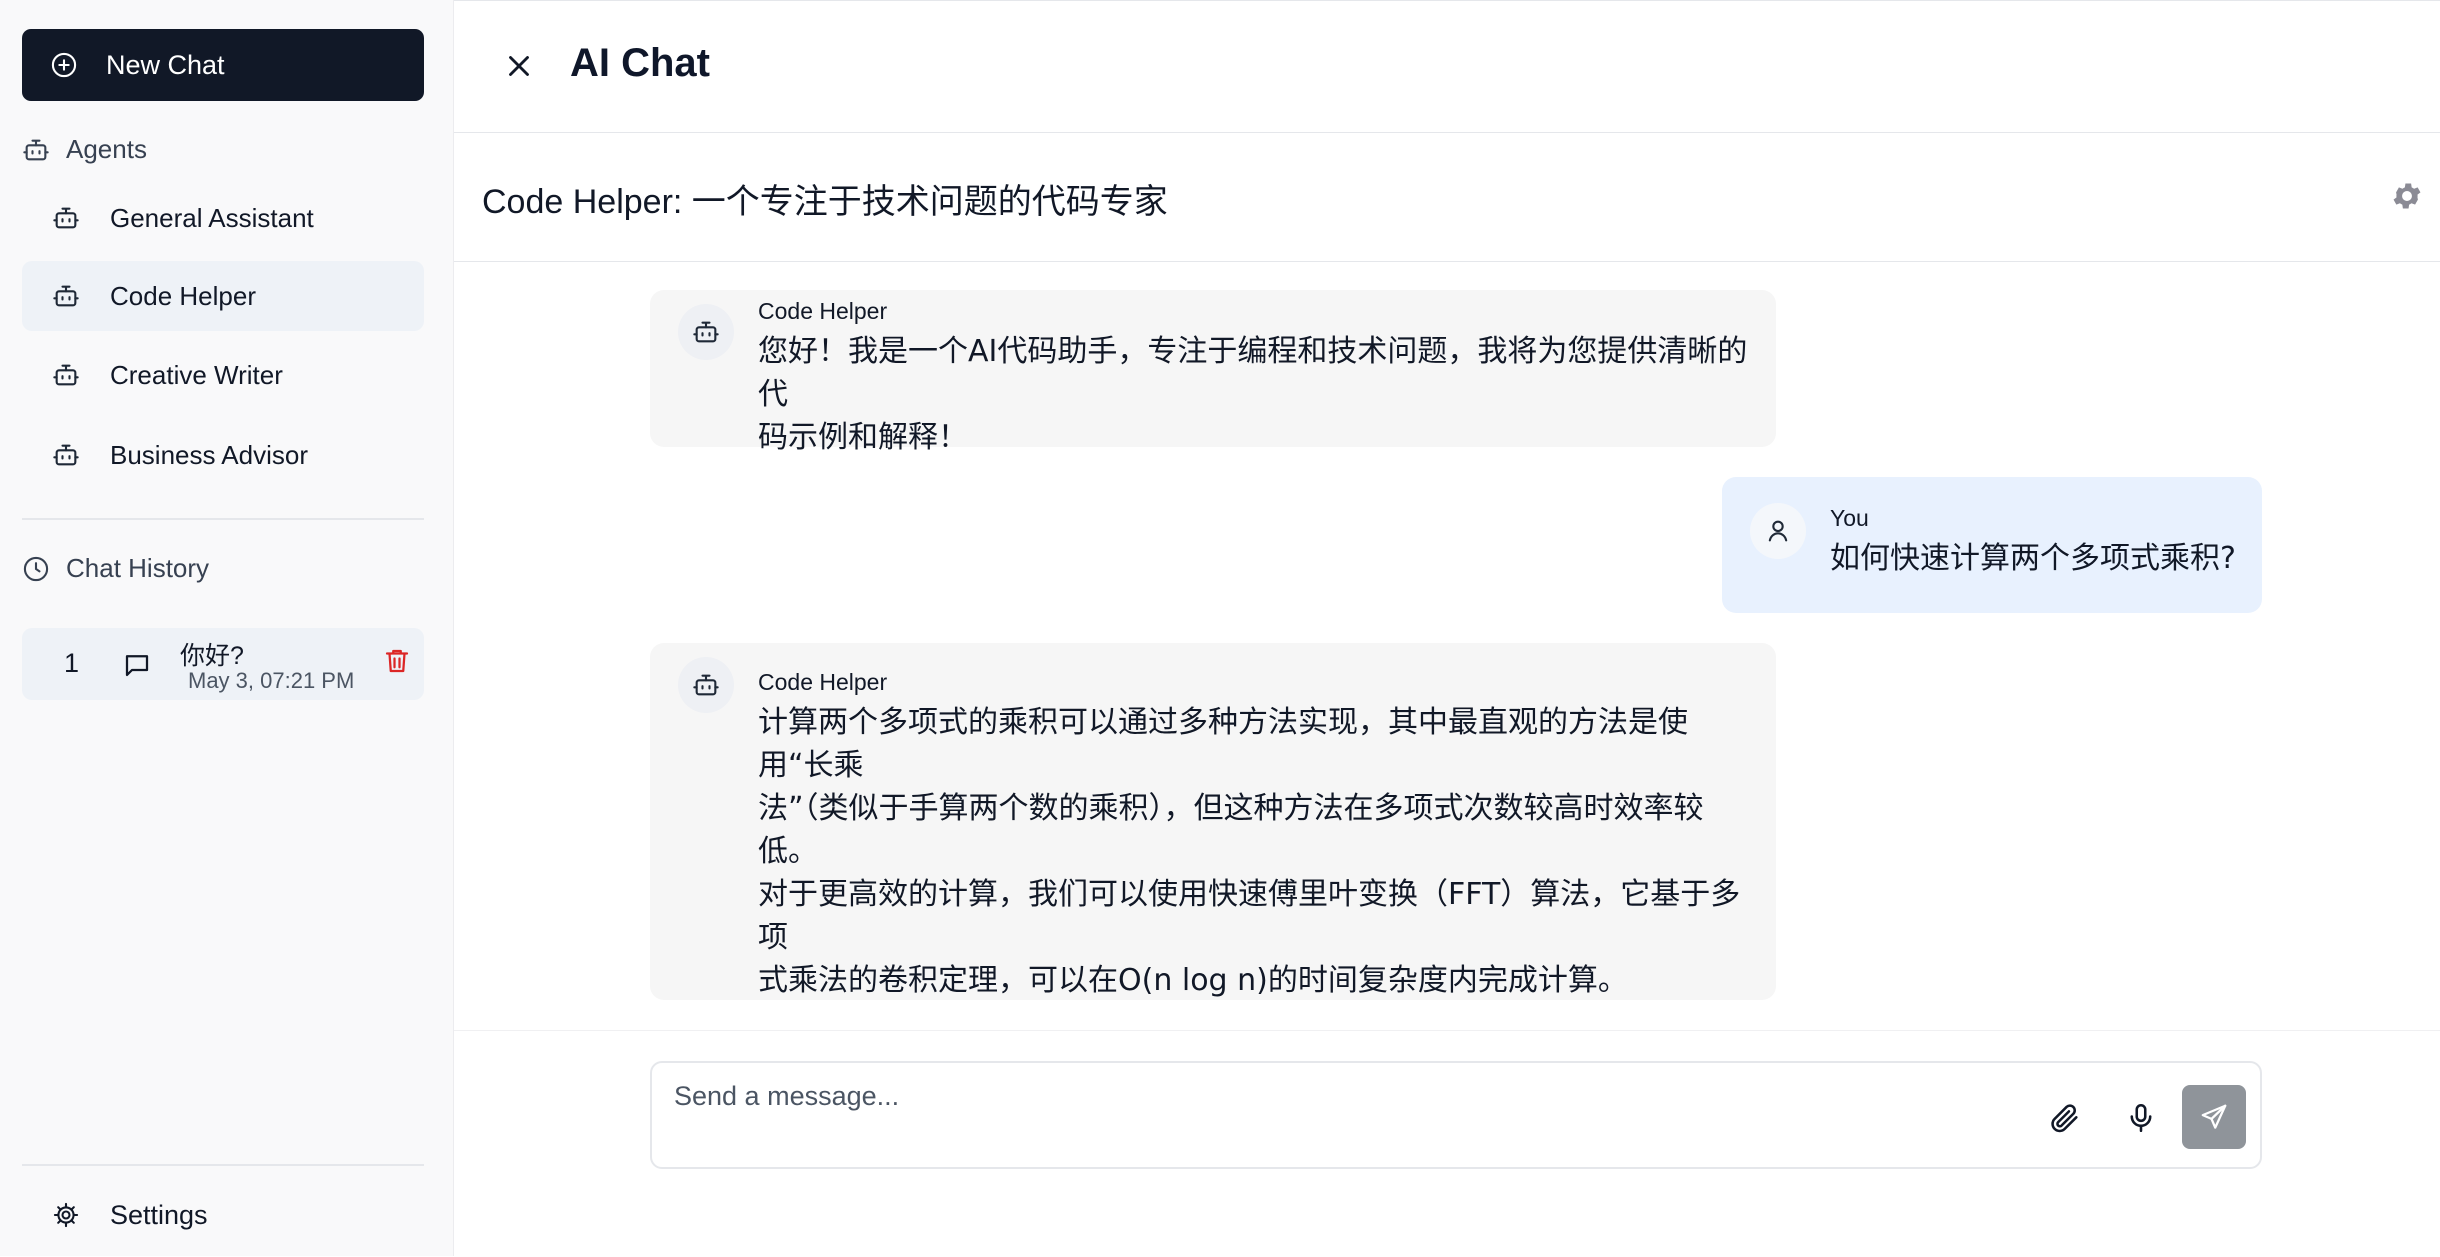 Image resolution: width=2440 pixels, height=1257 pixels. I want to click on agents-heading: Agents, so click(84, 149).